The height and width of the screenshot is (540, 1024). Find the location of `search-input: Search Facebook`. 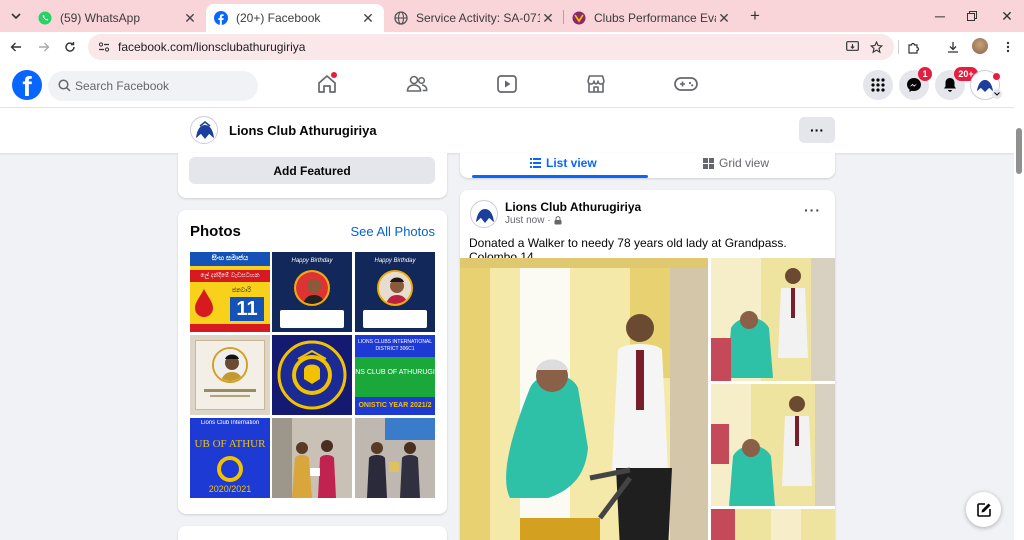

search-input: Search Facebook is located at coordinates (153, 86).